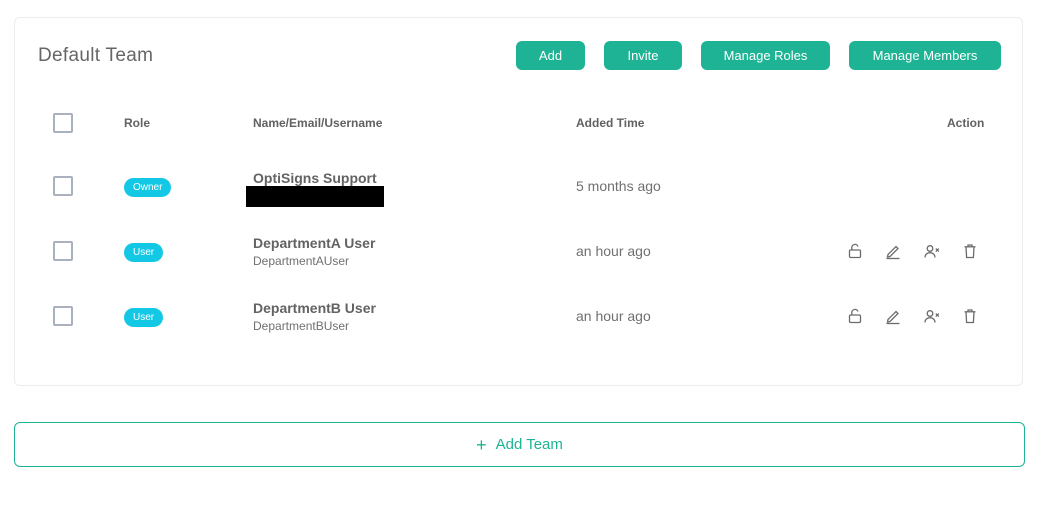 Image resolution: width=1039 pixels, height=507 pixels. I want to click on member-username: DepartmentAUser, so click(301, 261).